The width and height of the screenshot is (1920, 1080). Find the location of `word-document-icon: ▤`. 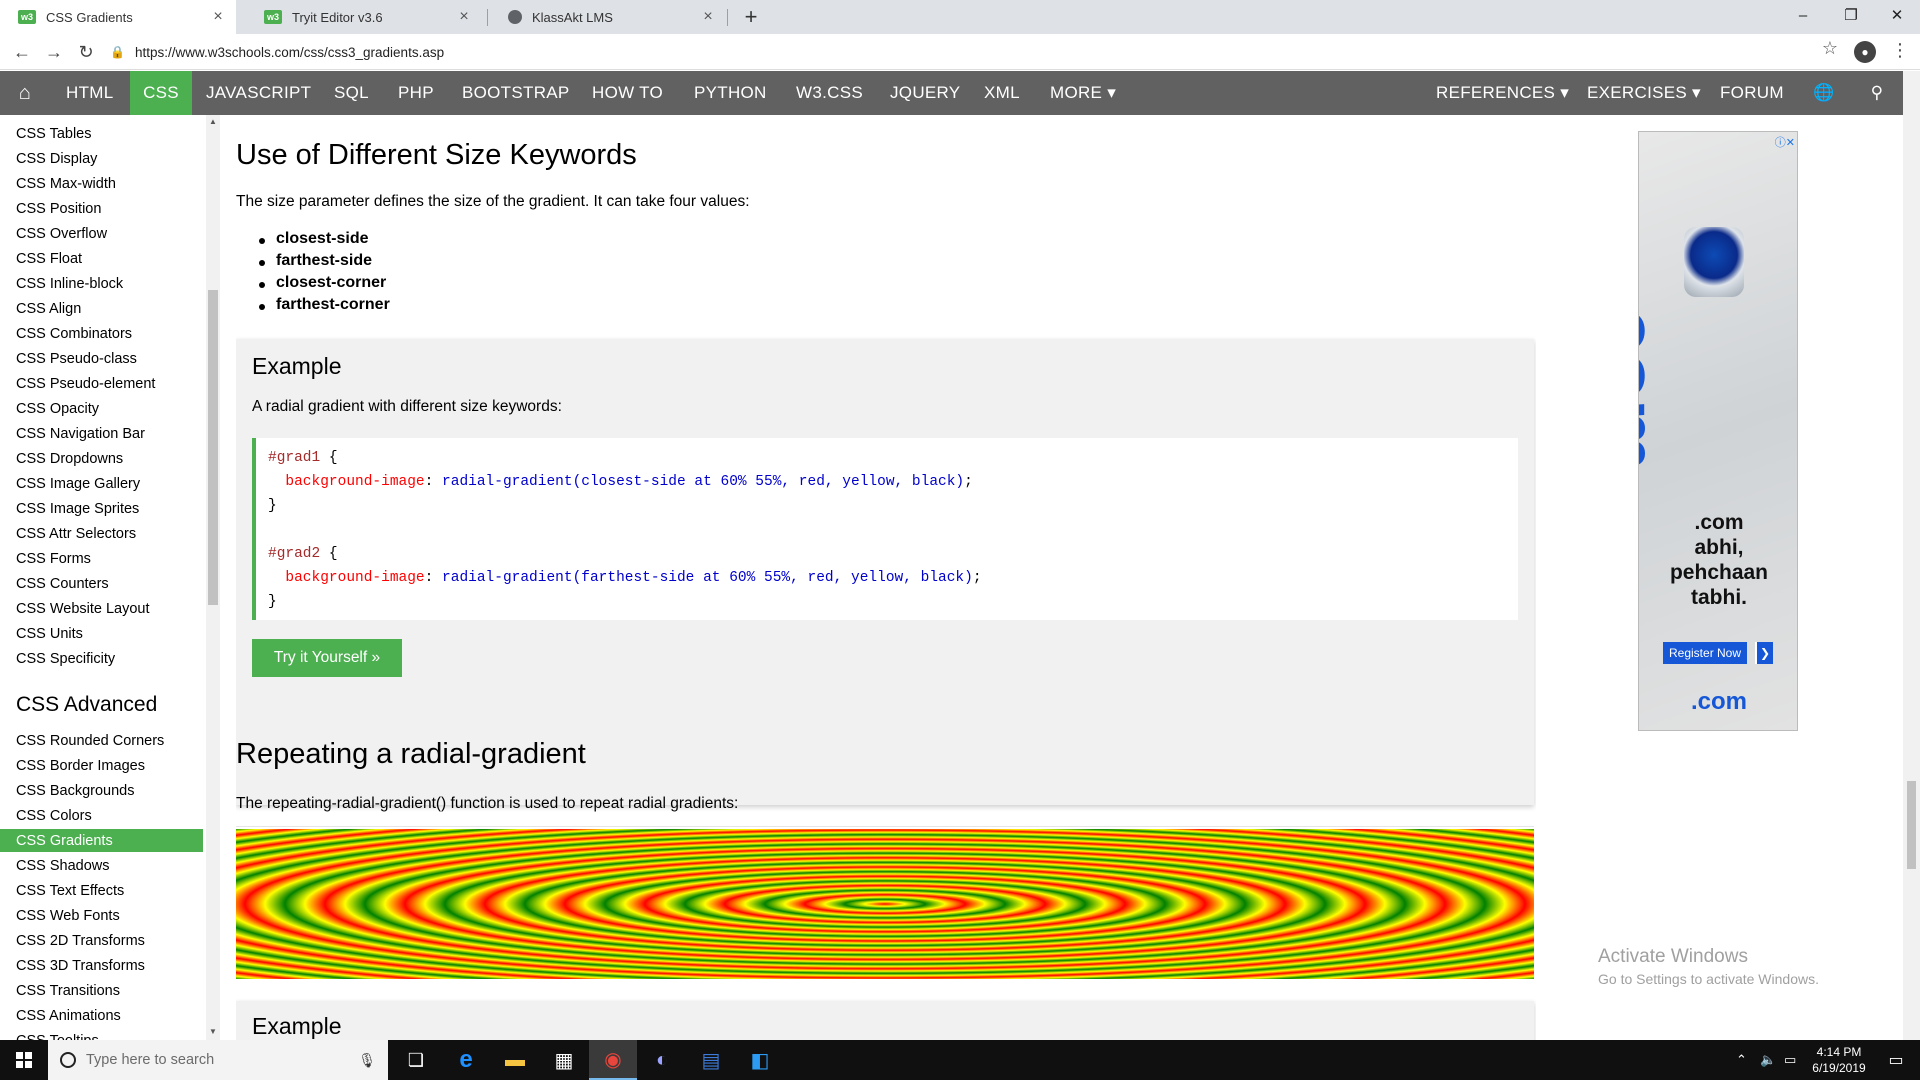

word-document-icon: ▤ is located at coordinates (711, 1060).